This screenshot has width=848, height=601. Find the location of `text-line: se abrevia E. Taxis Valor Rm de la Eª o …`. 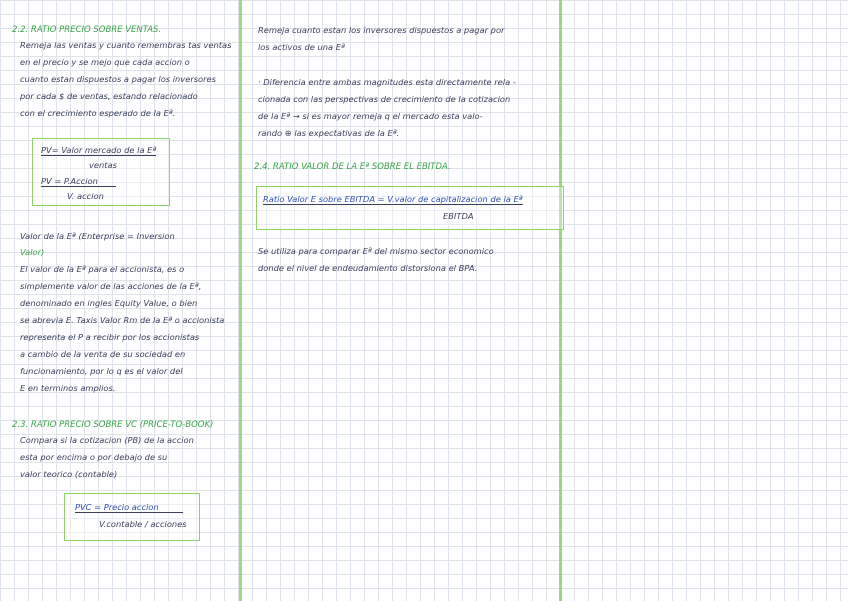

text-line: se abrevia E. Taxis Valor Rm de la Eª o … is located at coordinates (122, 320).